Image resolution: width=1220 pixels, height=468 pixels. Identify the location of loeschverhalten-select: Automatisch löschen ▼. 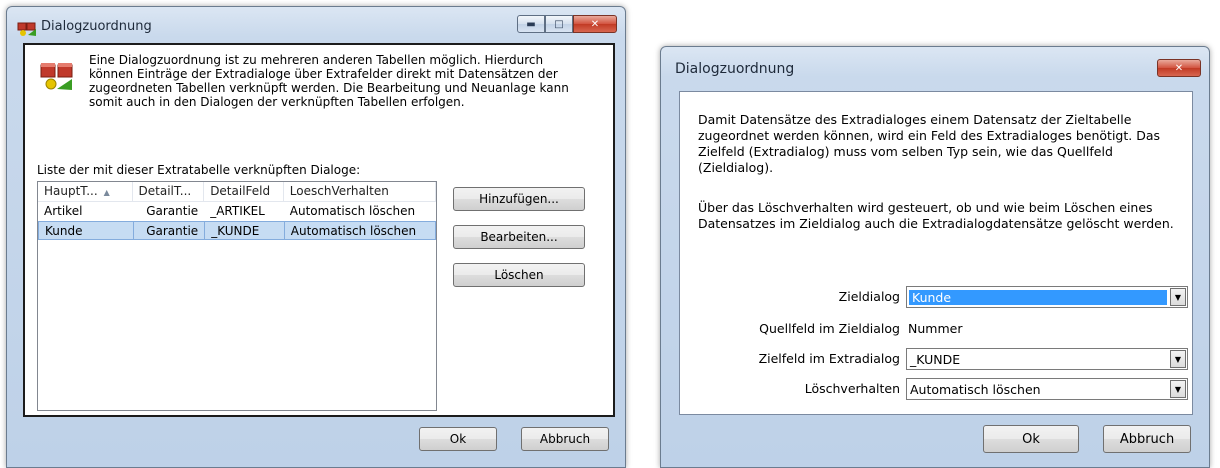
(1047, 389).